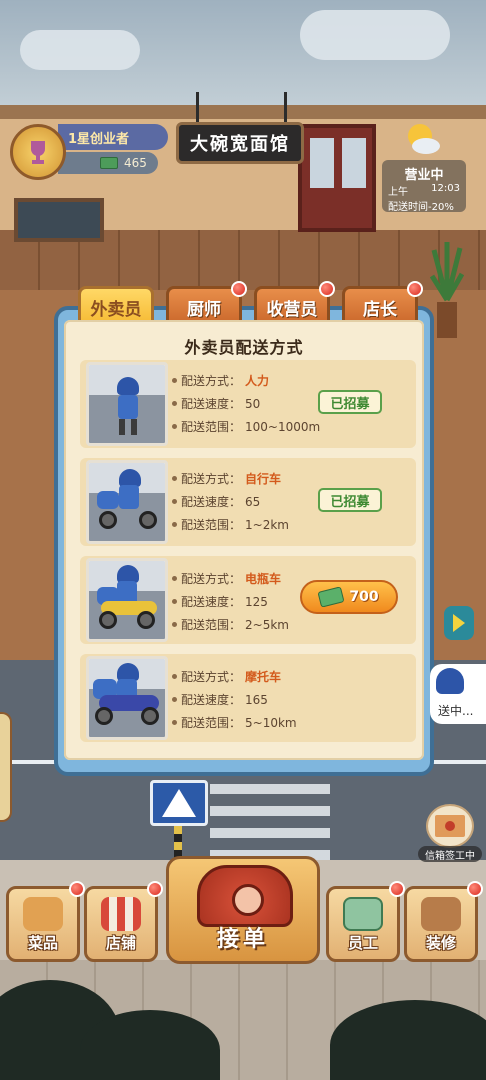 This screenshot has height=1080, width=486. What do you see at coordinates (364, 597) in the screenshot?
I see `hire-price: 700` at bounding box center [364, 597].